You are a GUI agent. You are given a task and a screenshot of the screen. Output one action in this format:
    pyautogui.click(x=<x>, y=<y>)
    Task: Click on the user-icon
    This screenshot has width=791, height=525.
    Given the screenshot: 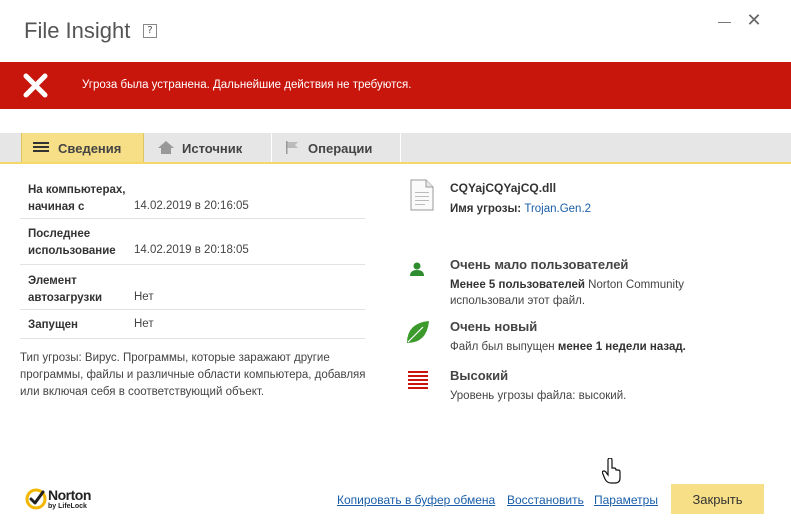 What is the action you would take?
    pyautogui.click(x=417, y=269)
    